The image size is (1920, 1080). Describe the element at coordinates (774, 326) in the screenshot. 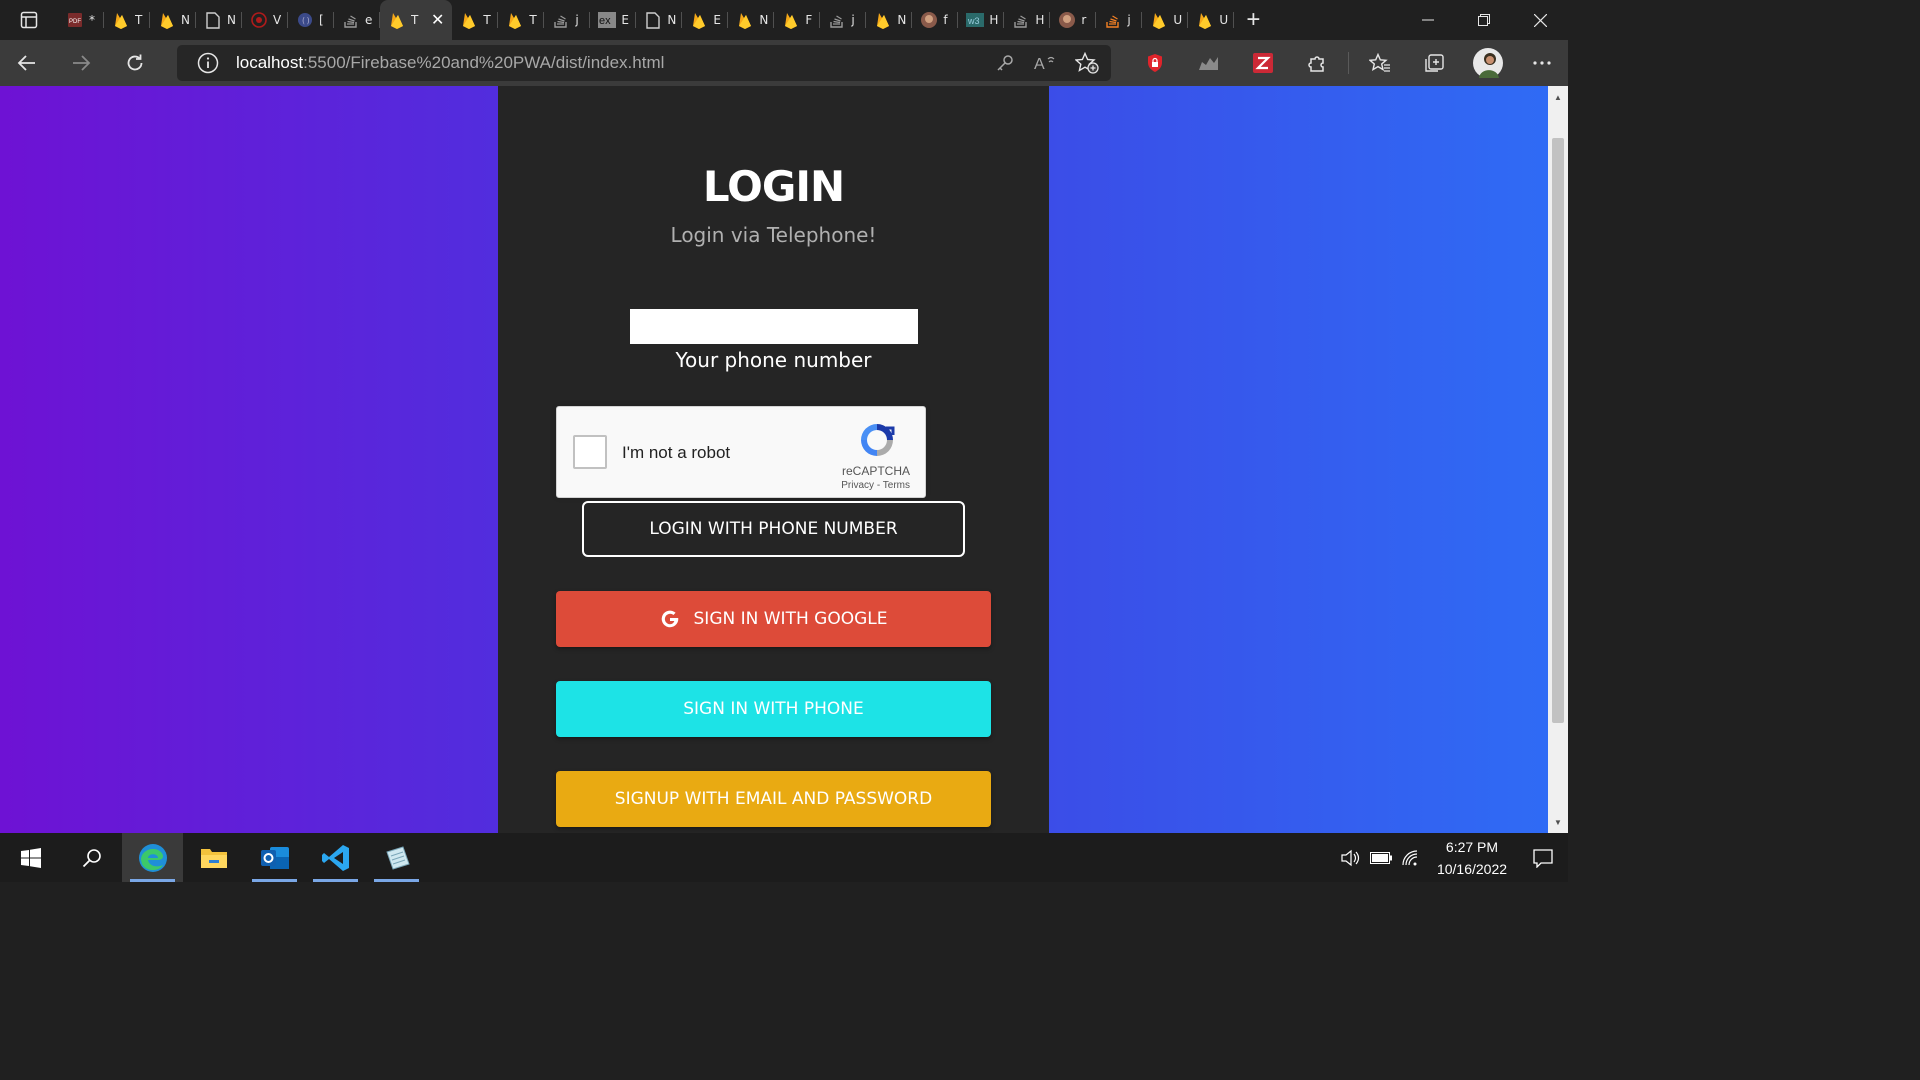

I see `phone-number-input` at that location.